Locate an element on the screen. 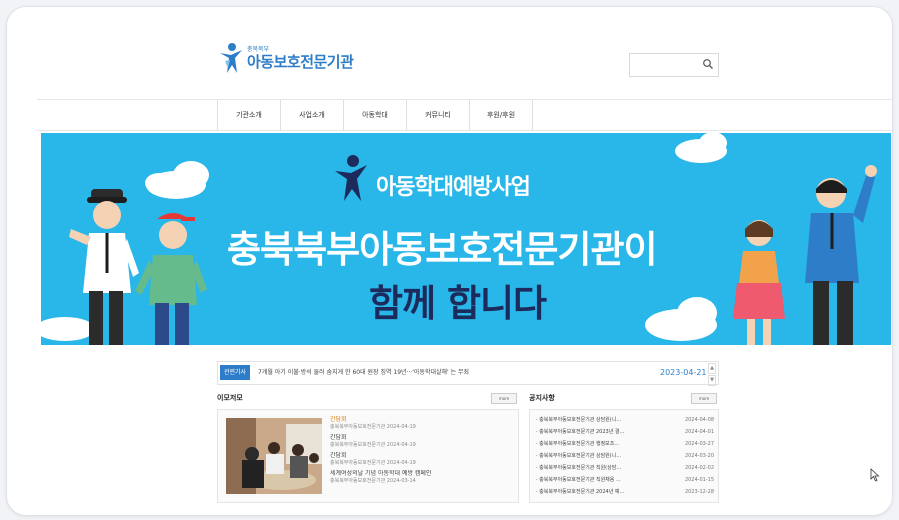 Image resolution: width=899 pixels, height=520 pixels. list-item: · 충북북부아동보호전문기관 상담원(니... 2024-04-08 is located at coordinates (625, 420).